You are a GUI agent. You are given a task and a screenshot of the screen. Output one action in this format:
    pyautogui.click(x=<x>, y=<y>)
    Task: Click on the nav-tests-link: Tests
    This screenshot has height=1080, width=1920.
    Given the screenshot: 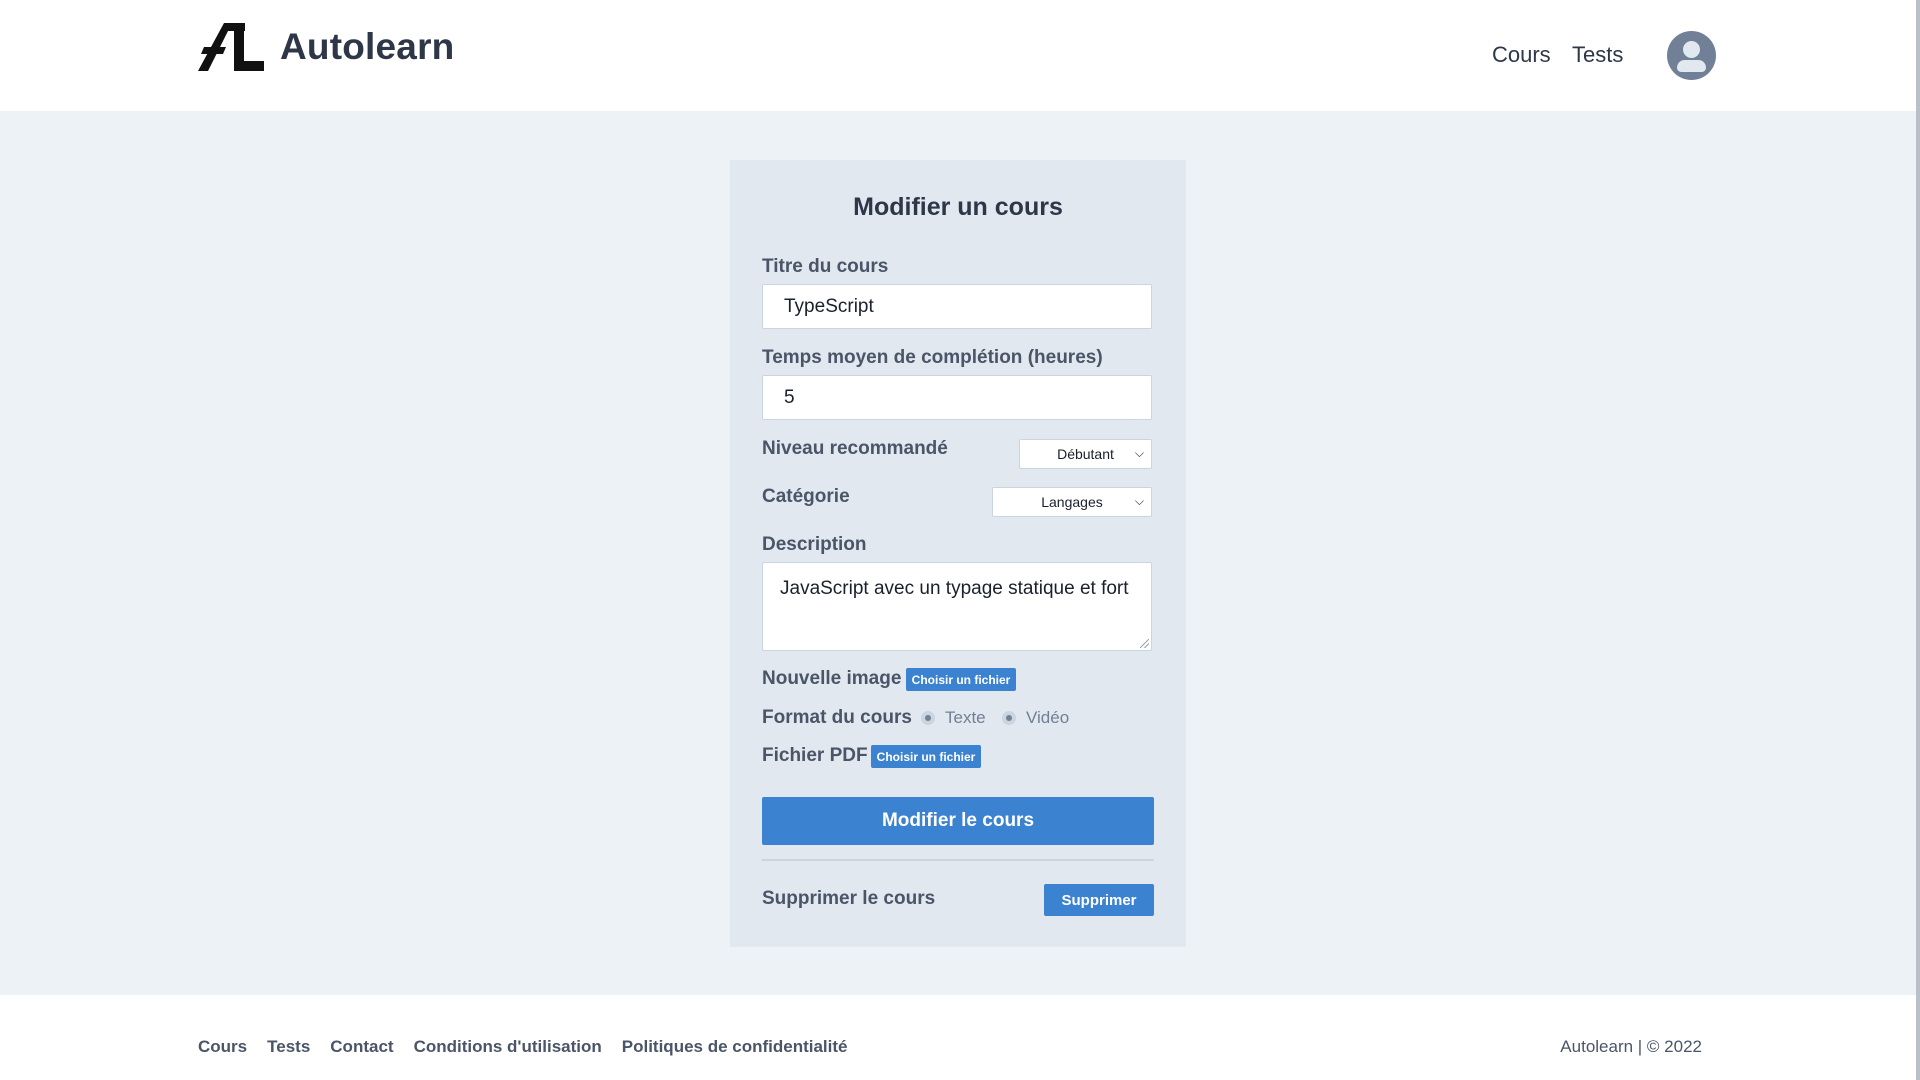 What is the action you would take?
    pyautogui.click(x=1597, y=55)
    